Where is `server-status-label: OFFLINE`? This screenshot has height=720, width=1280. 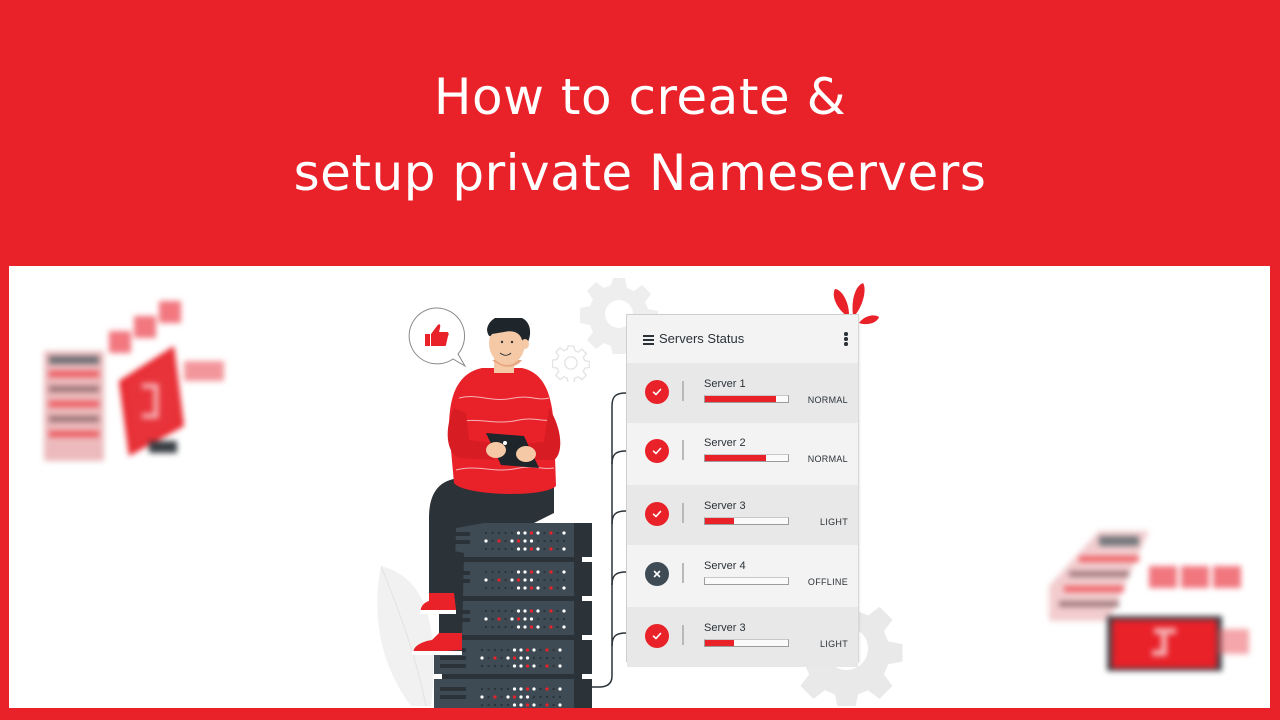
server-status-label: OFFLINE is located at coordinates (827, 582).